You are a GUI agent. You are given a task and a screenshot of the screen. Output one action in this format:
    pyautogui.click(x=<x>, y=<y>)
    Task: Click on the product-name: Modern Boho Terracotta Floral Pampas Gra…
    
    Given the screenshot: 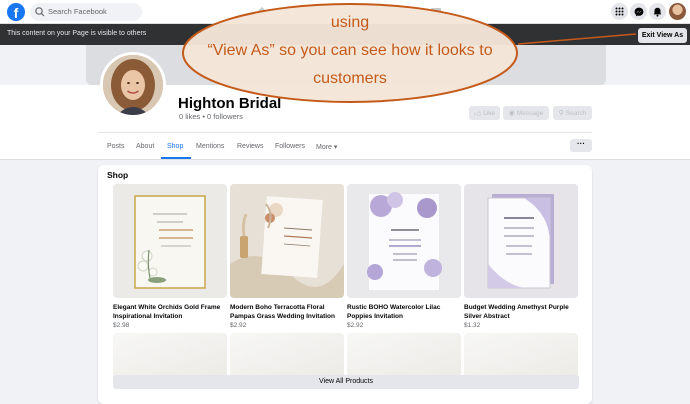 What is the action you would take?
    pyautogui.click(x=287, y=312)
    